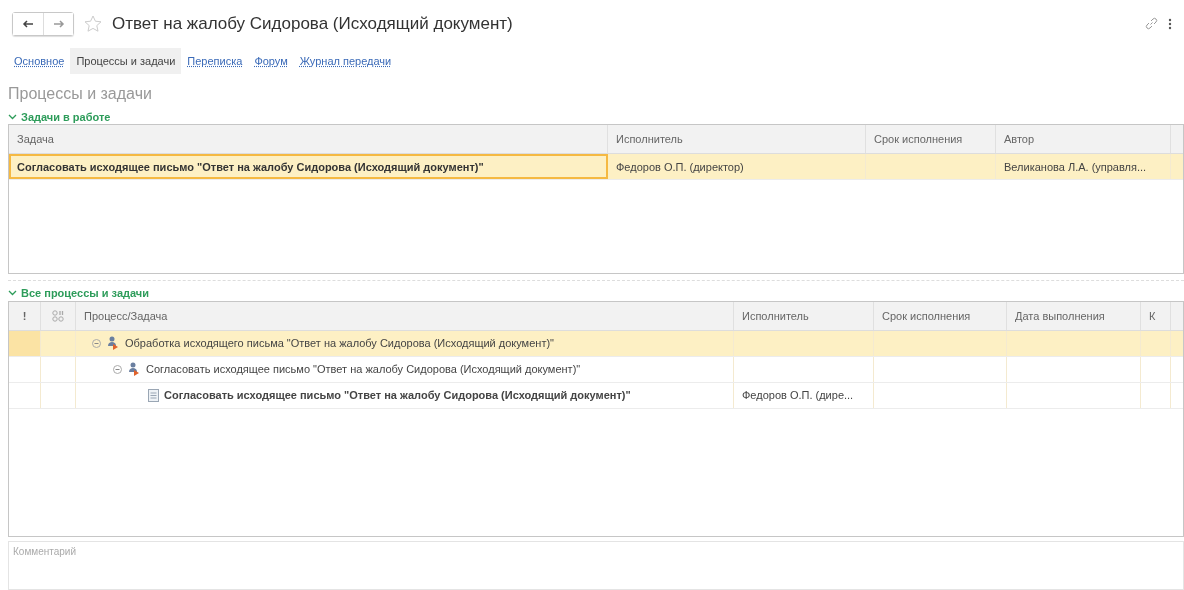 This screenshot has width=1184, height=590. Describe the element at coordinates (308, 139) in the screenshot. I see `column-header: Задача` at that location.